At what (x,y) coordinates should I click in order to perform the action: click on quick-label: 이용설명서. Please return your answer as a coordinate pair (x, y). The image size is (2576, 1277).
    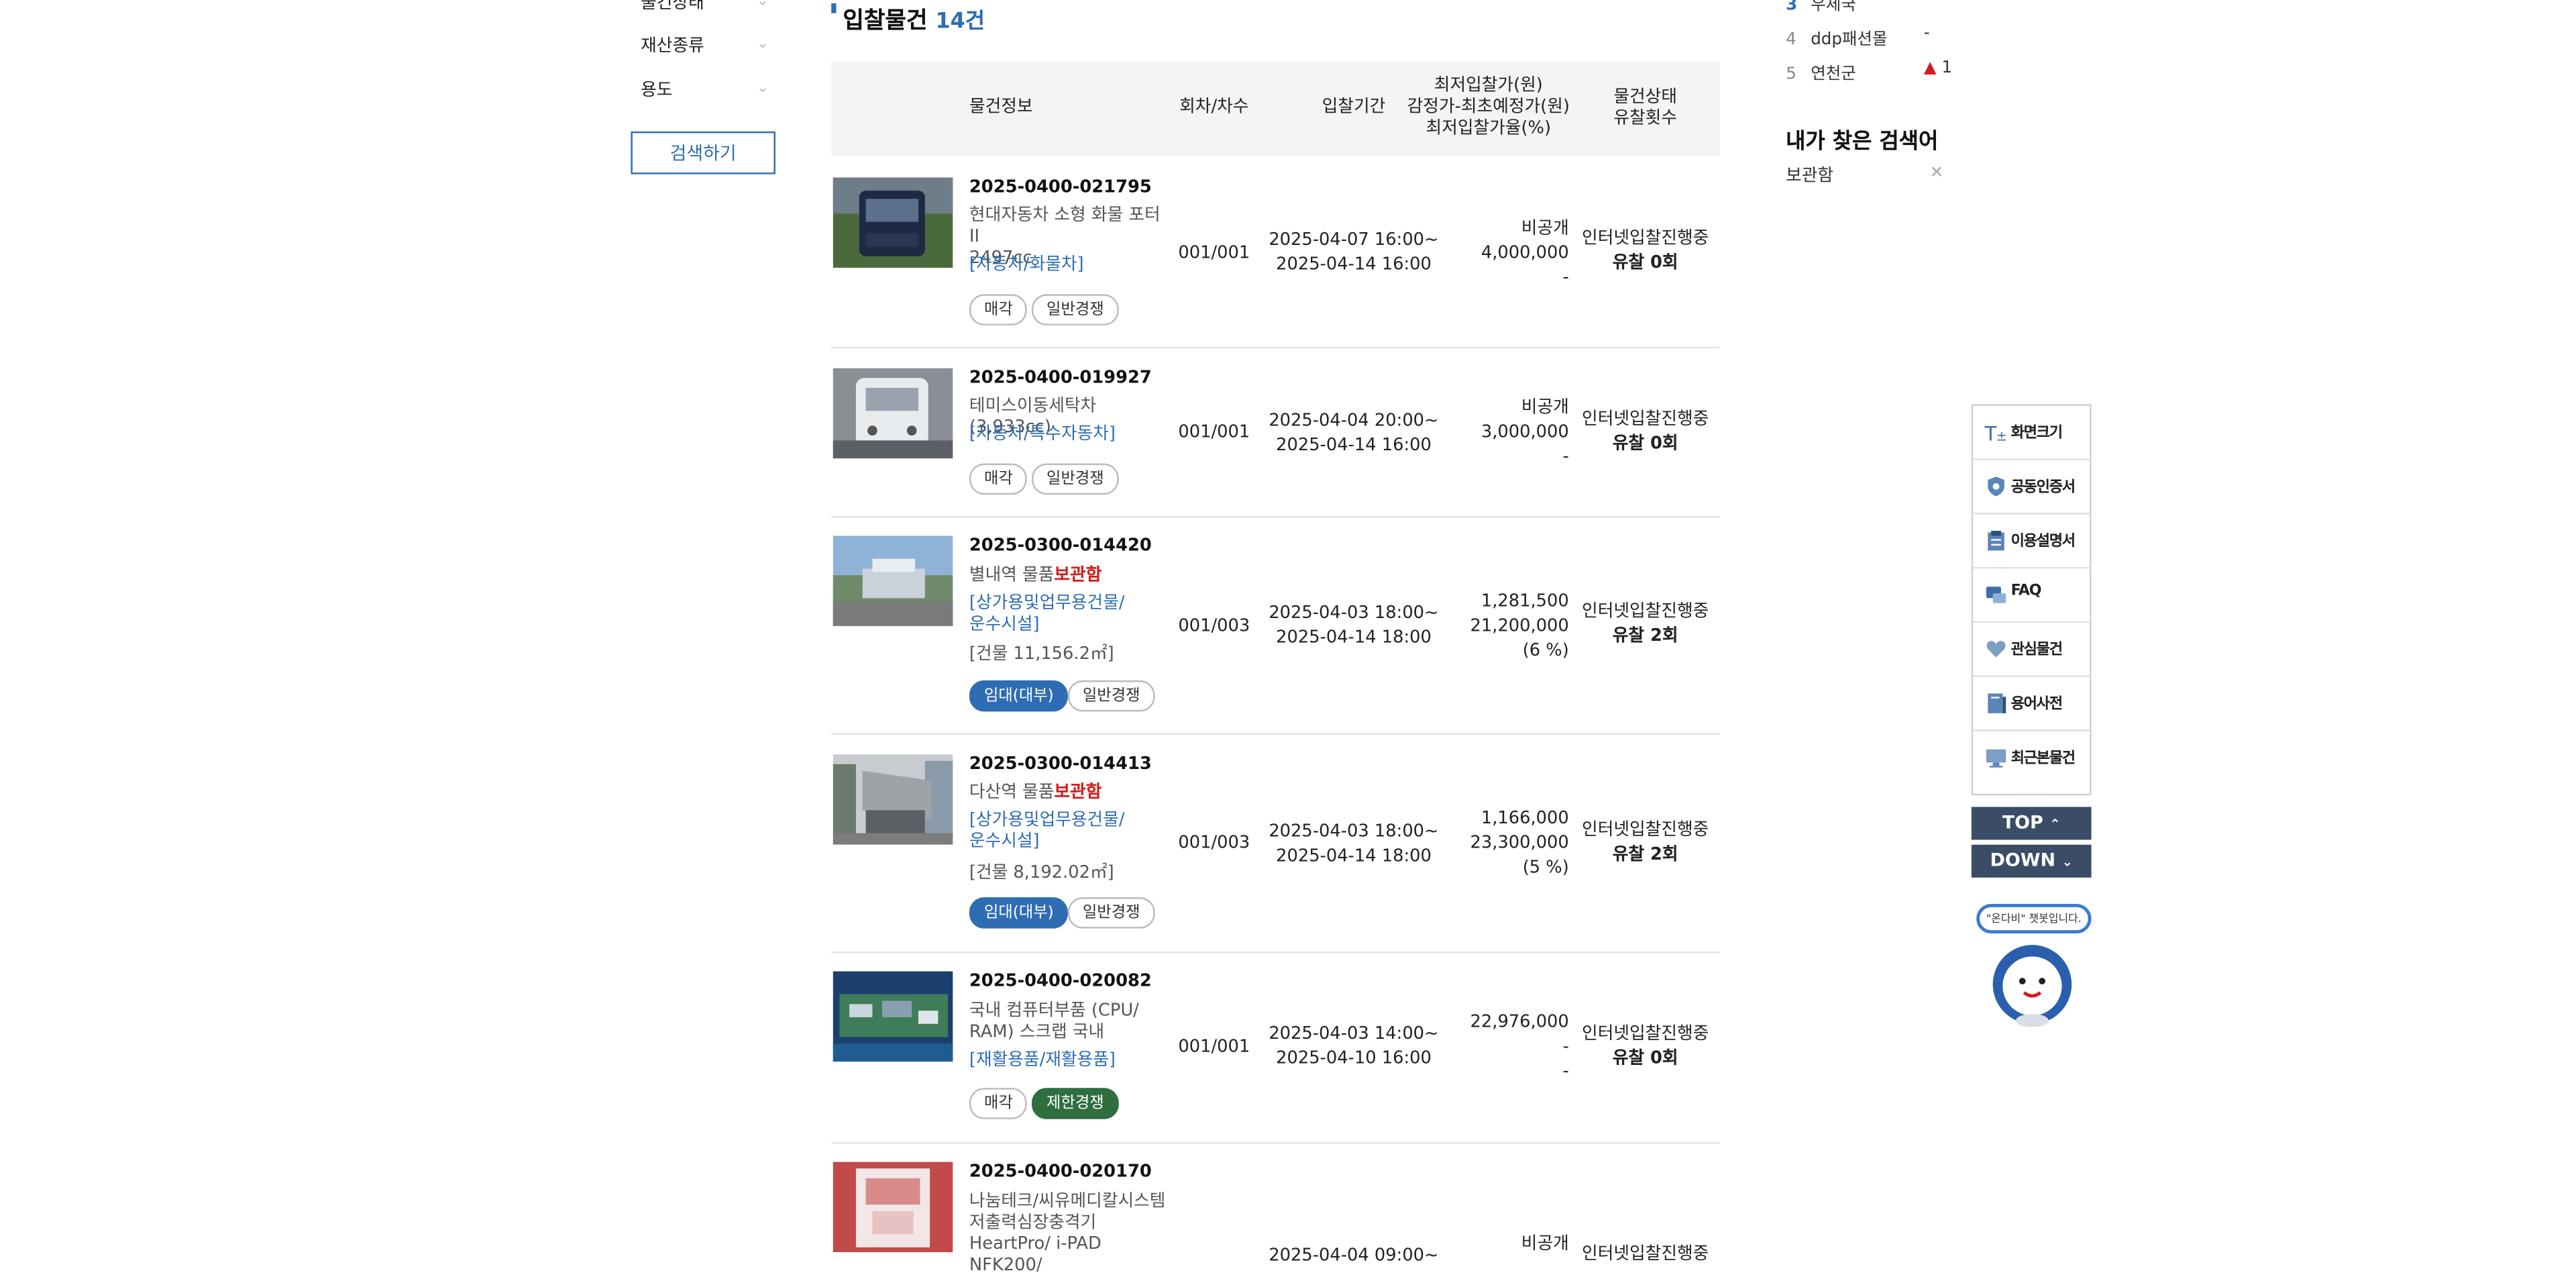
    Looking at the image, I should click on (2043, 542).